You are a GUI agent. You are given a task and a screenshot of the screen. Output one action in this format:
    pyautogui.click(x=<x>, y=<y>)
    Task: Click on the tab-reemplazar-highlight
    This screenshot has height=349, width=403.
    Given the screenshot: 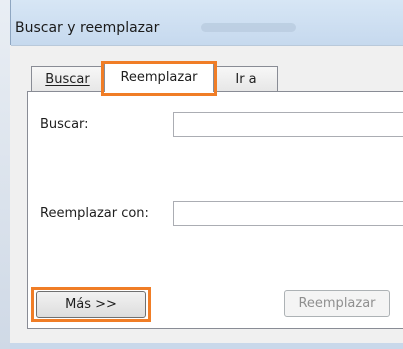 What is the action you would take?
    pyautogui.click(x=159, y=78)
    